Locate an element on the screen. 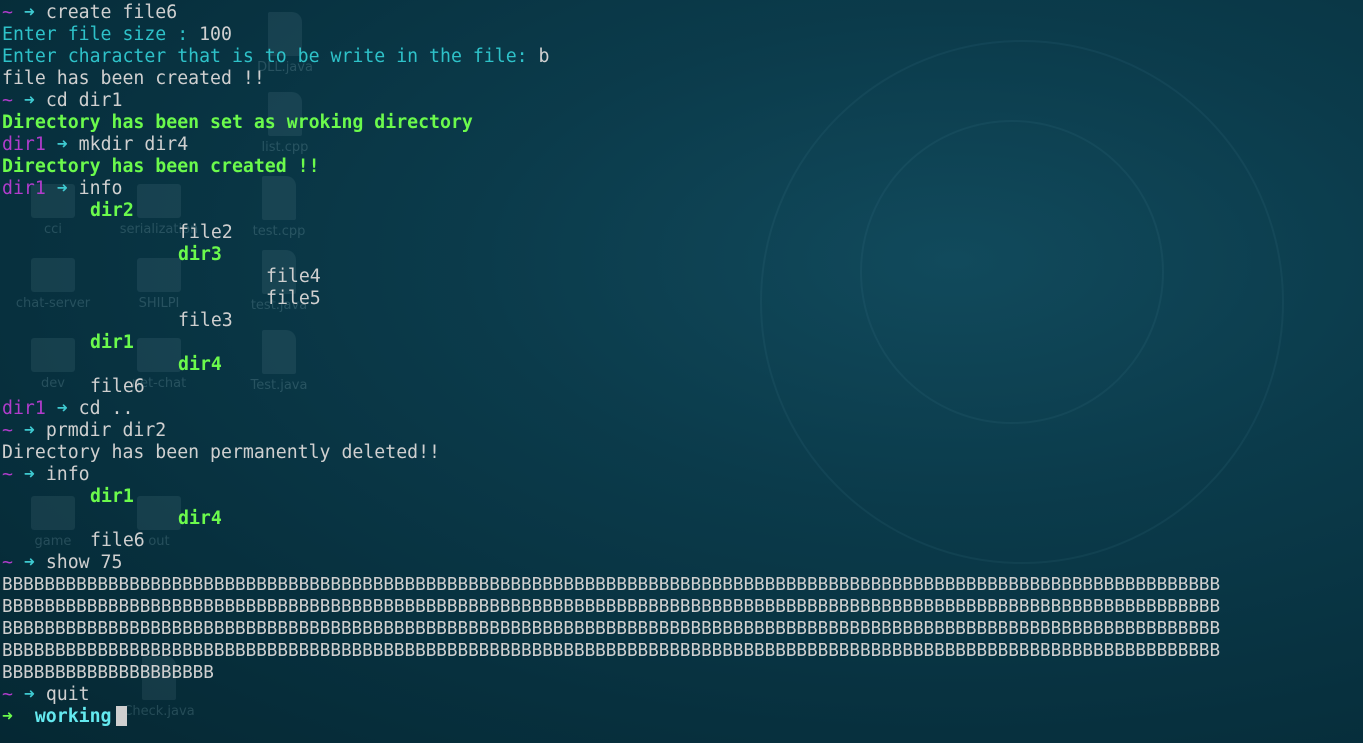 Image resolution: width=1363 pixels, height=743 pixels. shell-prompt-line: ➜ working is located at coordinates (682, 717).